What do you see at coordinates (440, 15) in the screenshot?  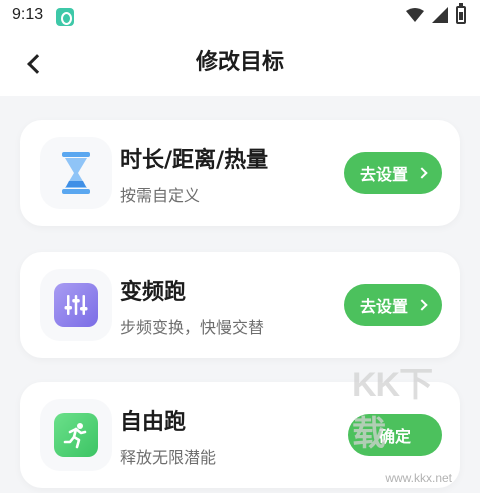 I see `signal-icon` at bounding box center [440, 15].